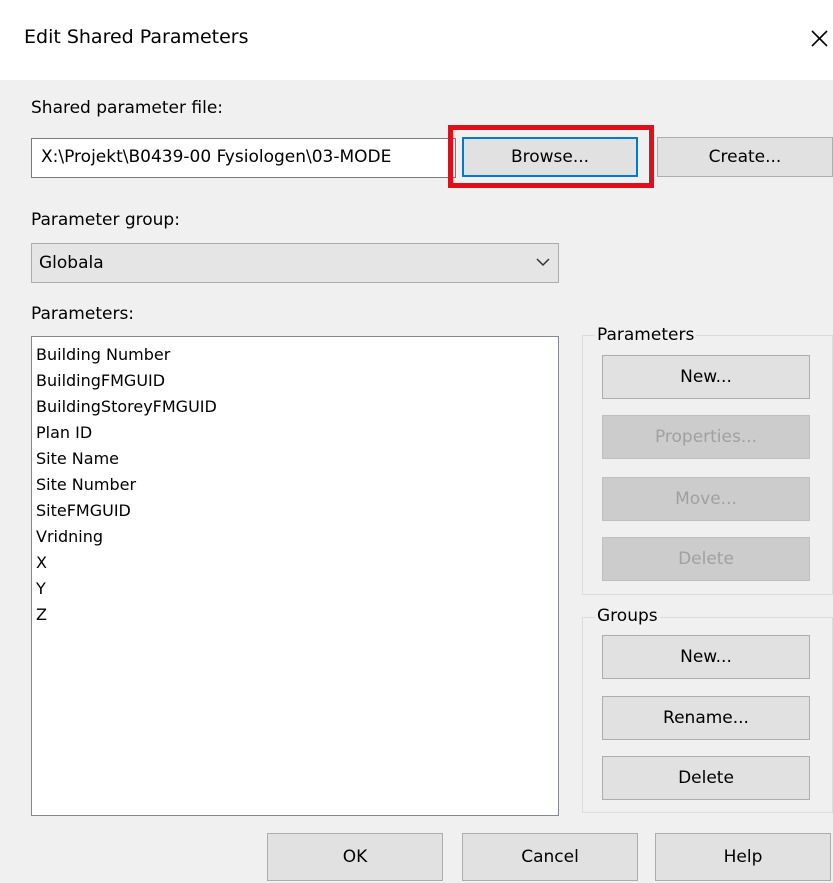 The height and width of the screenshot is (883, 833). I want to click on help-button: Help, so click(743, 857).